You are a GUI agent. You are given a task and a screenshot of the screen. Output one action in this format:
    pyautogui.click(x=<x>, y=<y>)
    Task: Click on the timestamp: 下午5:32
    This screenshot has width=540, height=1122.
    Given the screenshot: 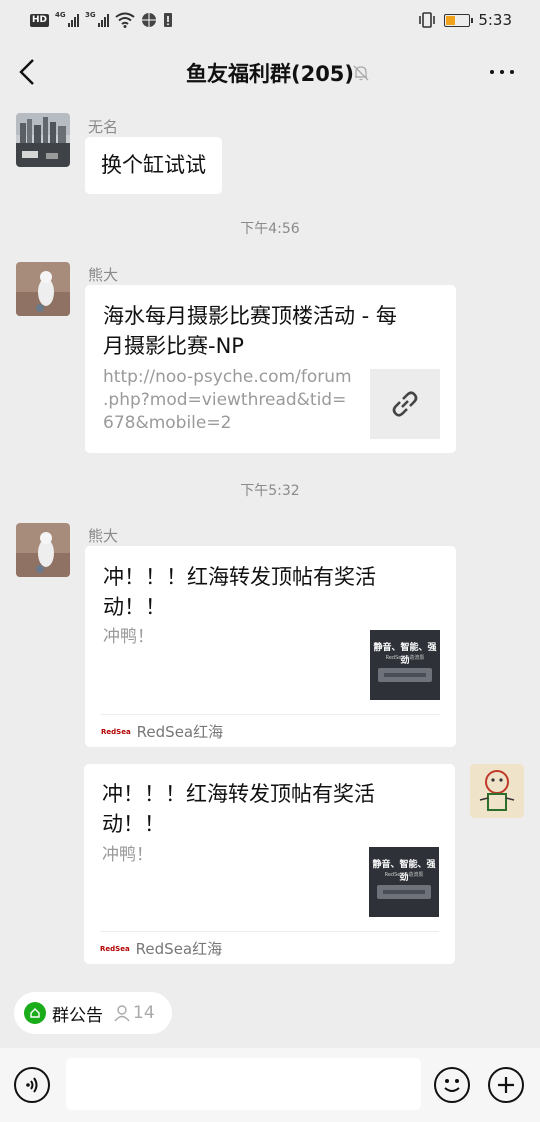 What is the action you would take?
    pyautogui.click(x=270, y=491)
    